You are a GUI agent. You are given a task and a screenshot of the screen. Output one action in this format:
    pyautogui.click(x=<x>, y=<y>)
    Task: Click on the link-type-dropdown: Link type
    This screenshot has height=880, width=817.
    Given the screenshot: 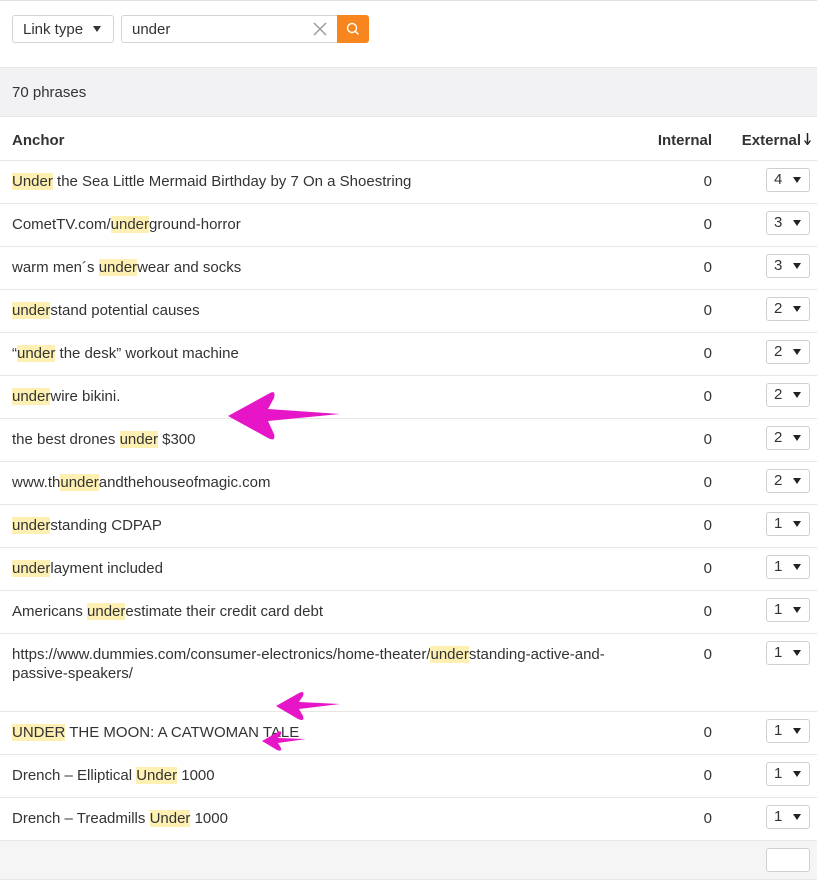 What is the action you would take?
    pyautogui.click(x=63, y=29)
    